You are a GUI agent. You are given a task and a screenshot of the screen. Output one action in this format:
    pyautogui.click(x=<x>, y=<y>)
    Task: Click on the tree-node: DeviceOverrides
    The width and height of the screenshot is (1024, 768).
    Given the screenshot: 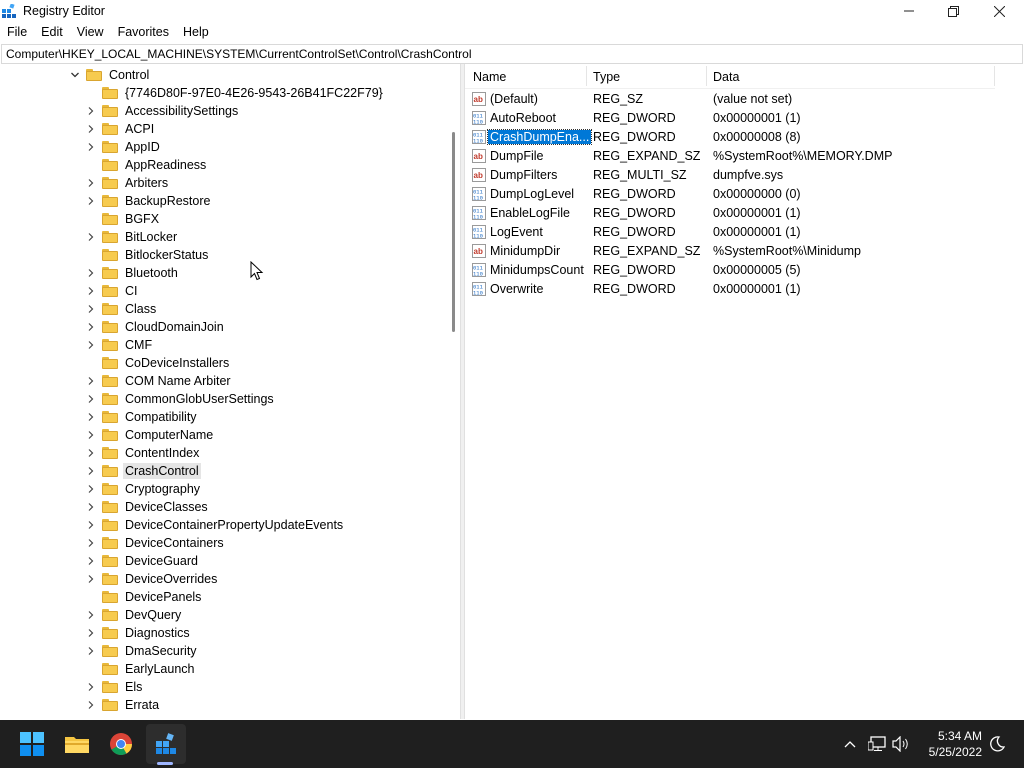 What is the action you would take?
    pyautogui.click(x=152, y=579)
    